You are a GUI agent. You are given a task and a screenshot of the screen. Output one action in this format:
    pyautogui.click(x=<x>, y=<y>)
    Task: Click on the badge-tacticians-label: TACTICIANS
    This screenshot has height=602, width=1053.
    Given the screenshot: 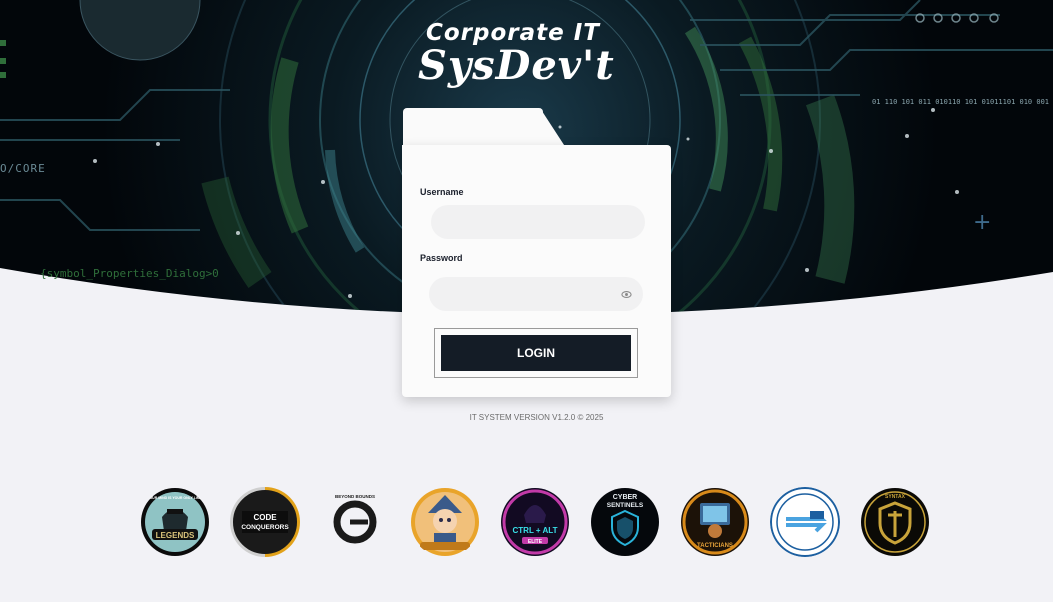 What is the action you would take?
    pyautogui.click(x=715, y=546)
    